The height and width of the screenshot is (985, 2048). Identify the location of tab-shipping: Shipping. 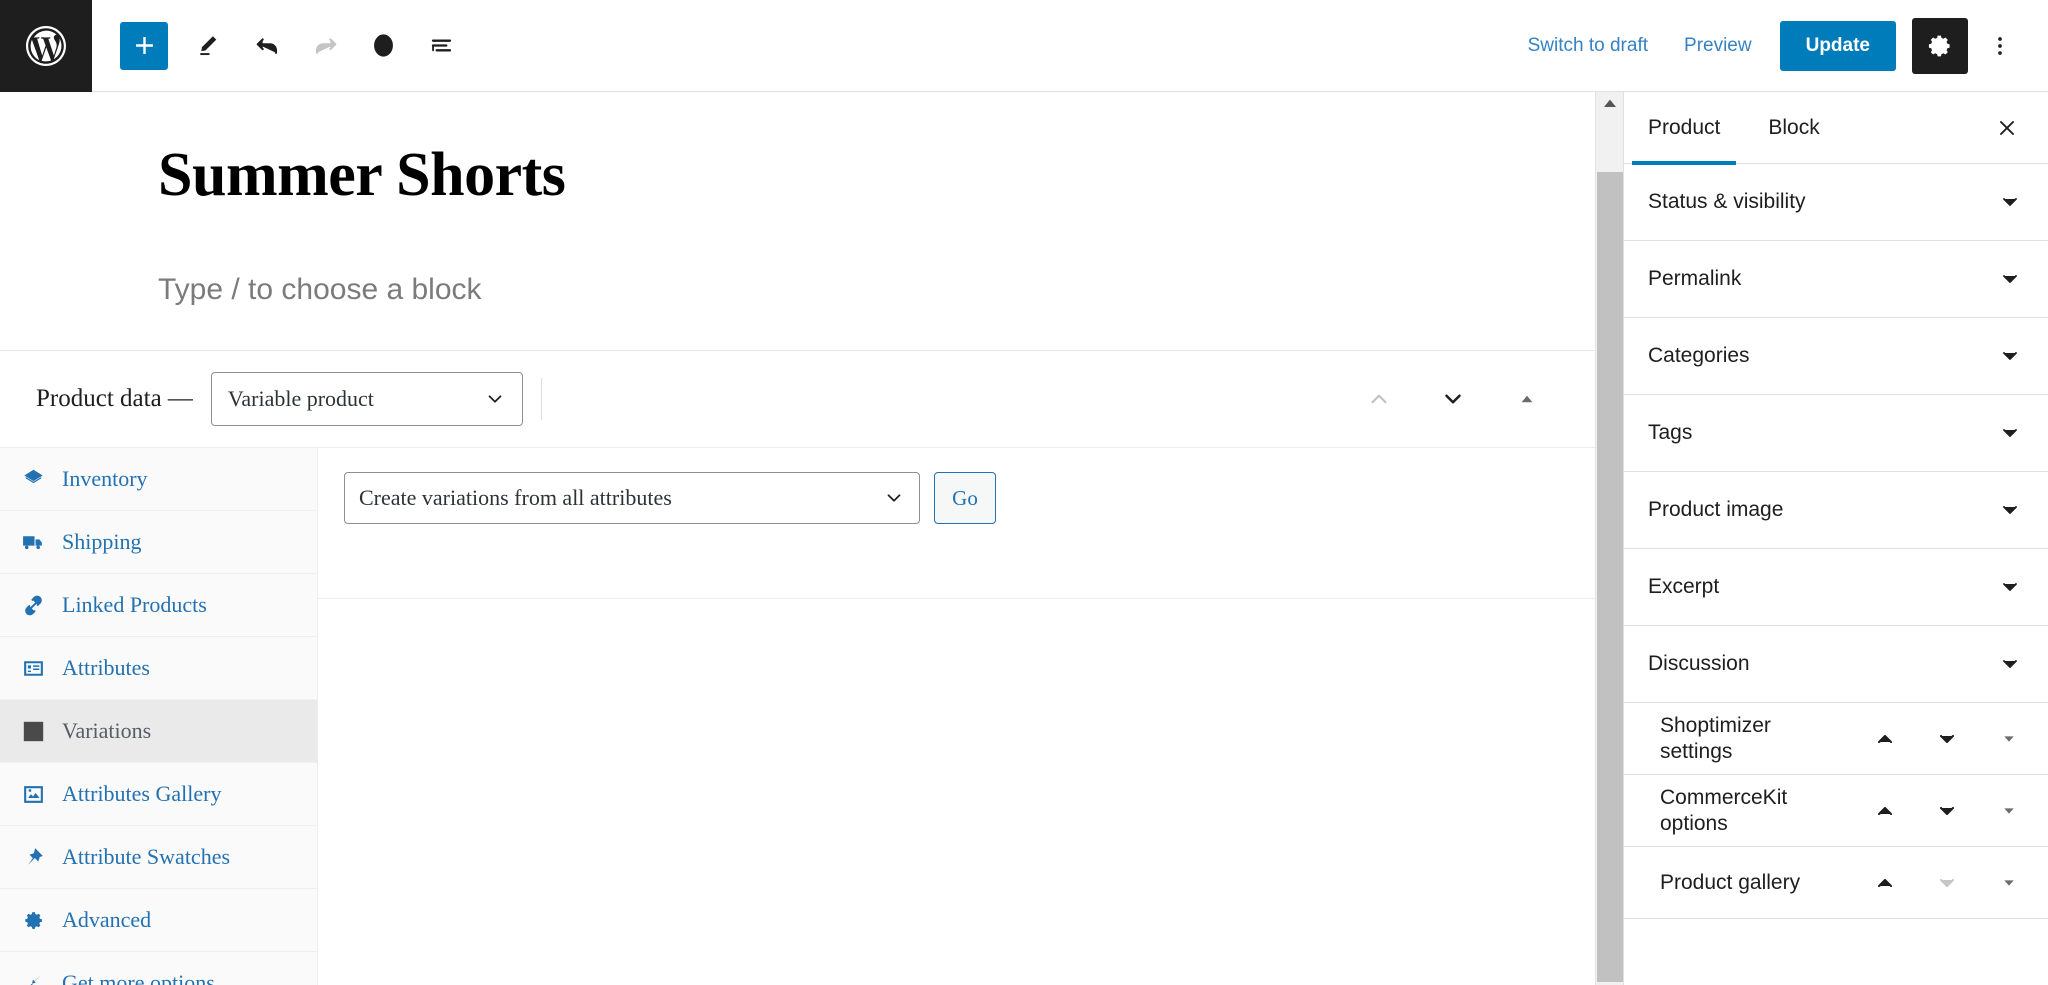
(158, 542).